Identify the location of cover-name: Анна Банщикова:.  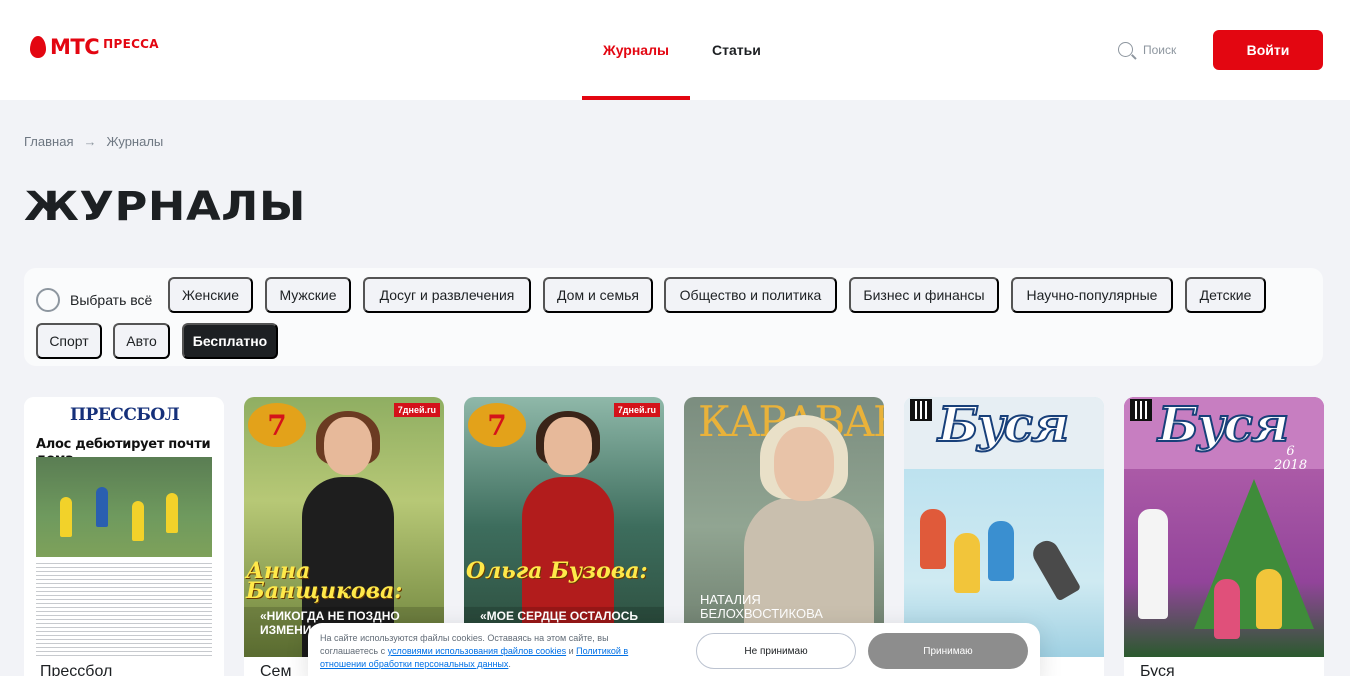
(324, 581).